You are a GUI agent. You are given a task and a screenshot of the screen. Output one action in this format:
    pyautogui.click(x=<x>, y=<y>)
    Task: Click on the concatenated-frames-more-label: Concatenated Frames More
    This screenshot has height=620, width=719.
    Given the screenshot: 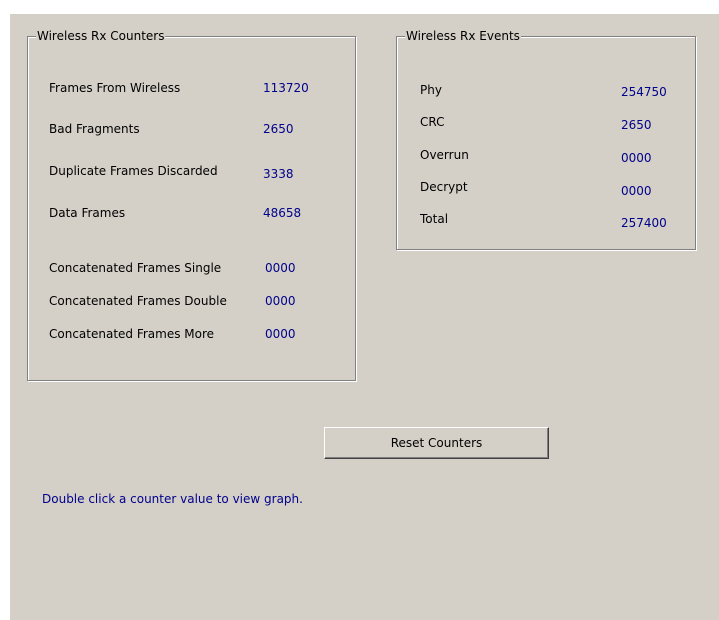 What is the action you would take?
    pyautogui.click(x=132, y=334)
    